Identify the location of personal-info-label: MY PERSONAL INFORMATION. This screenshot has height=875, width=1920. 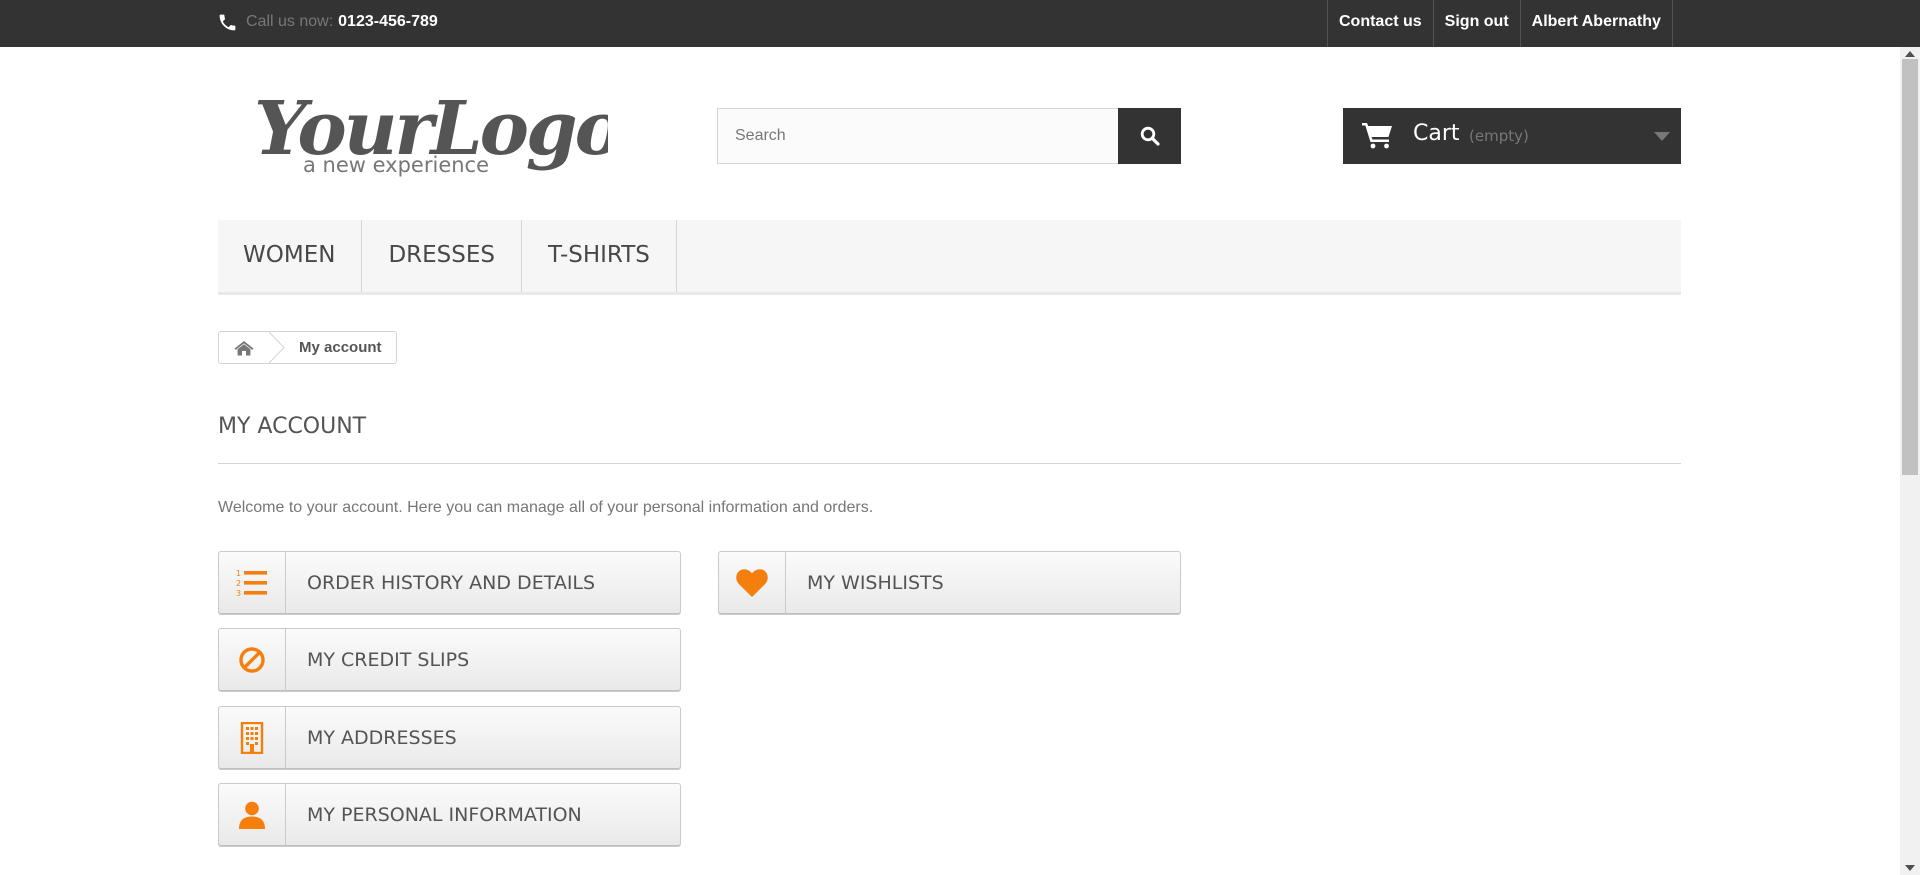
(444, 815).